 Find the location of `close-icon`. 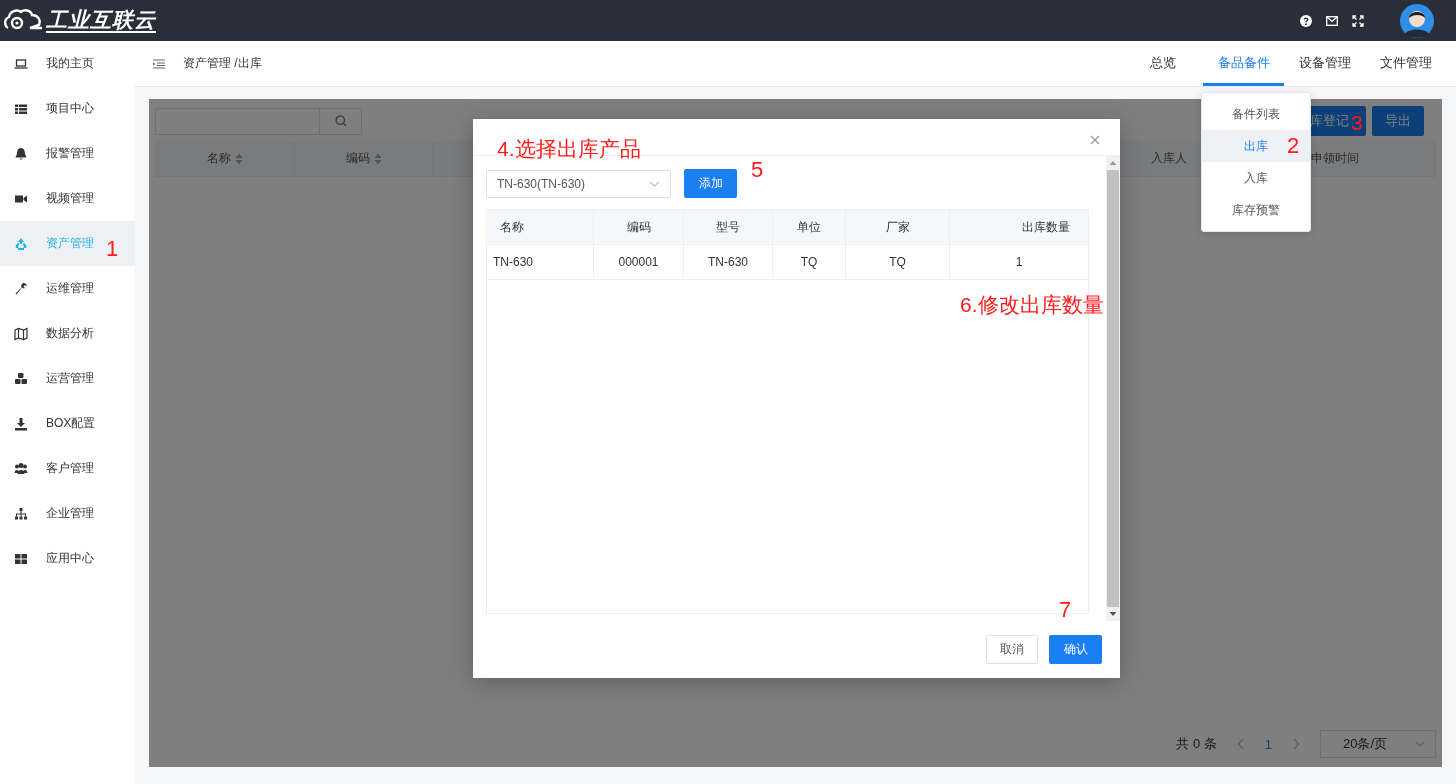

close-icon is located at coordinates (1095, 140).